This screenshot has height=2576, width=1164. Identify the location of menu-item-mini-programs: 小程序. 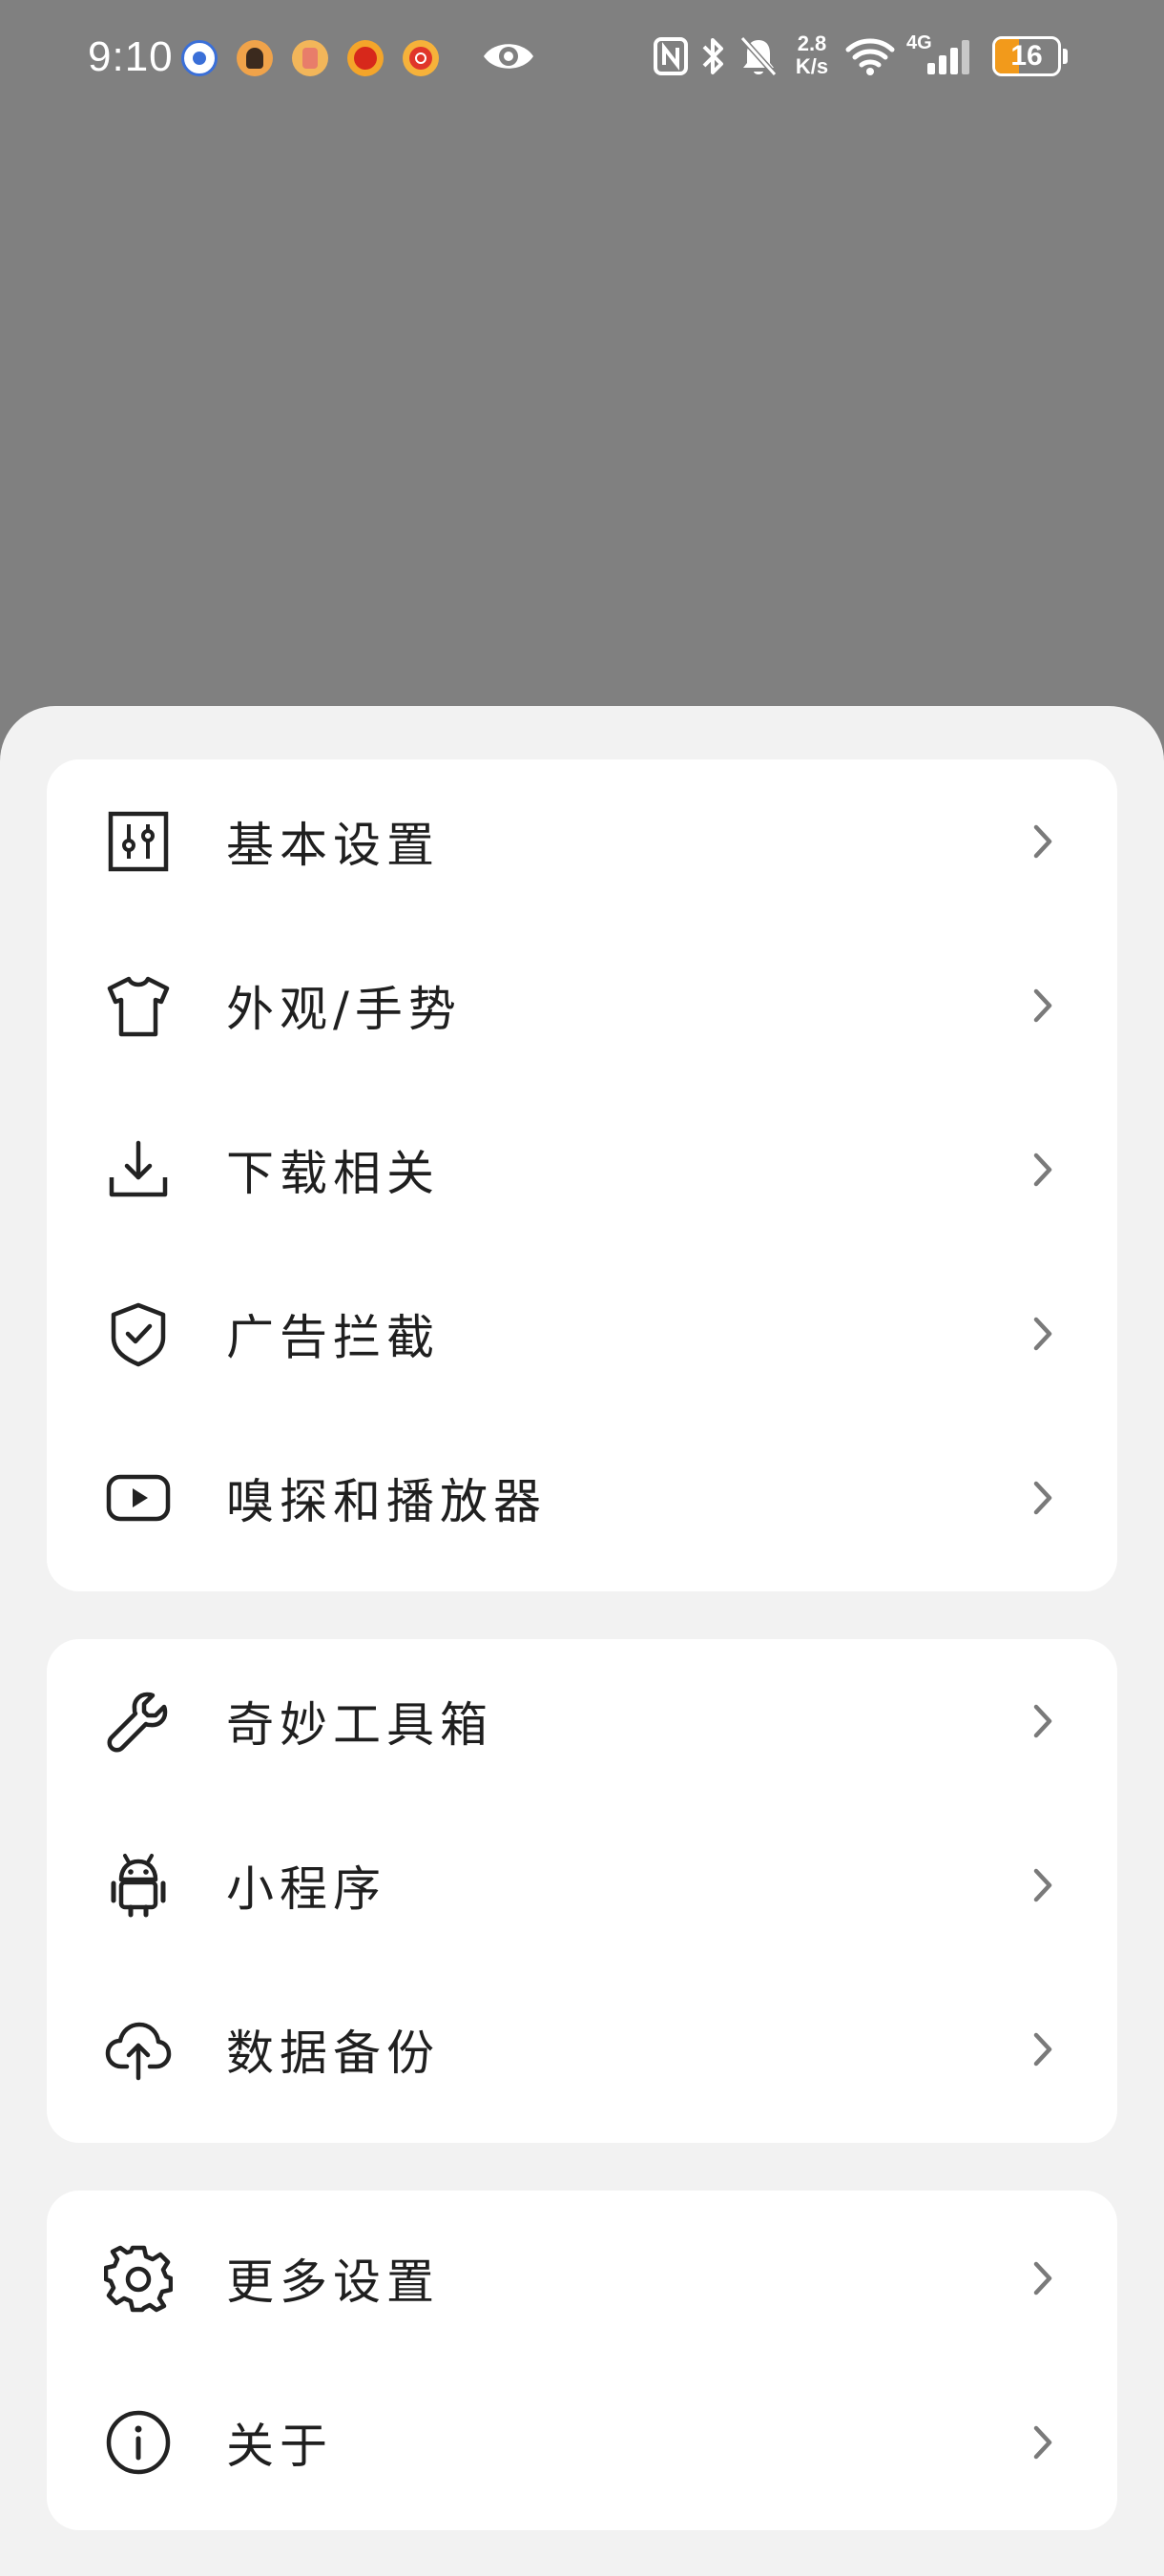
(582, 1885).